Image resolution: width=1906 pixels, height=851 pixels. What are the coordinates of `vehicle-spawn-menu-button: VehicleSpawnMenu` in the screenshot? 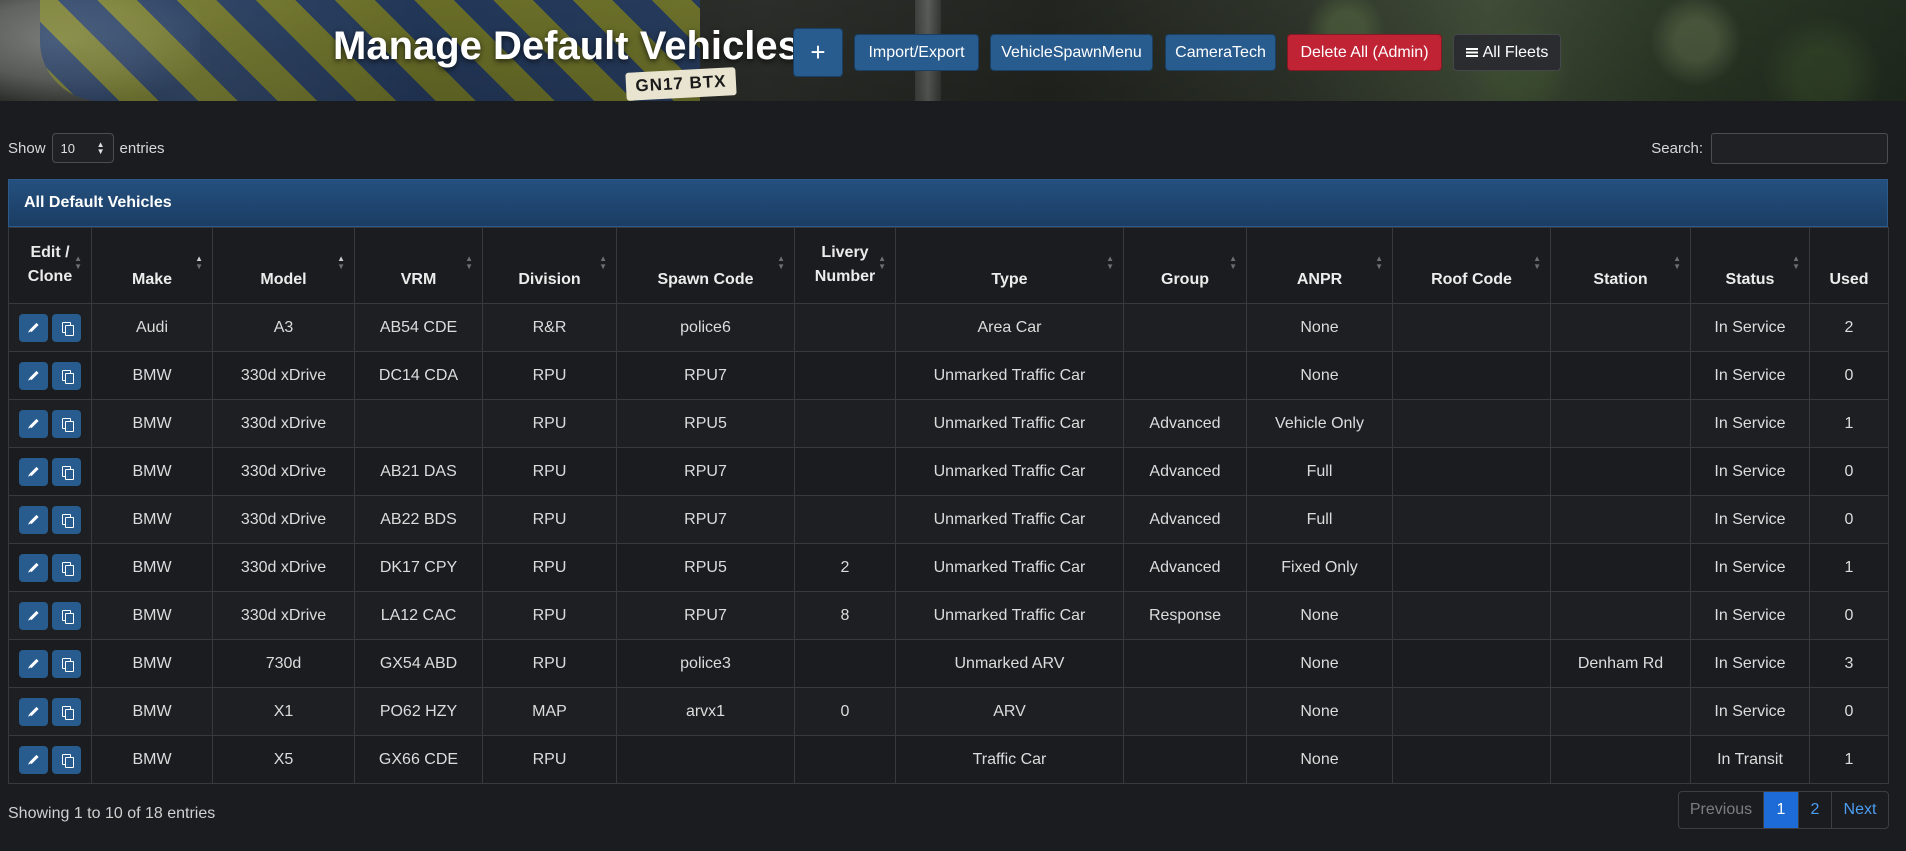 It's located at (1071, 52).